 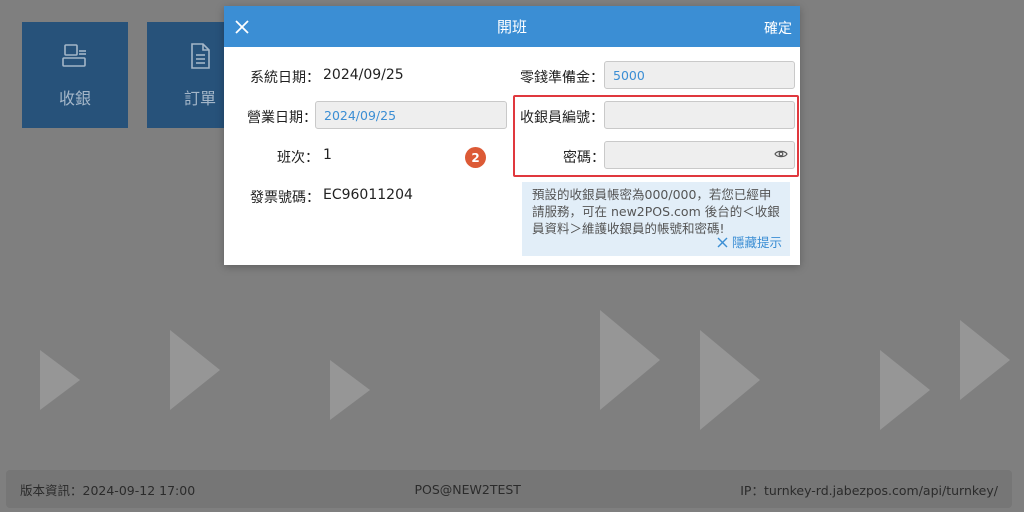 I want to click on confirm-button: 確定, so click(x=778, y=28).